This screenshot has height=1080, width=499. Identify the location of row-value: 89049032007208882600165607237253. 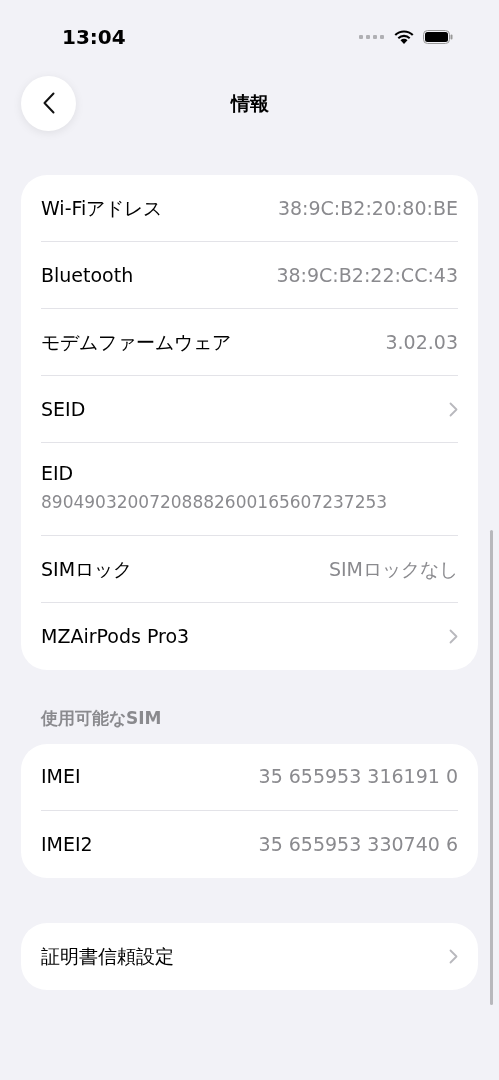
(215, 503).